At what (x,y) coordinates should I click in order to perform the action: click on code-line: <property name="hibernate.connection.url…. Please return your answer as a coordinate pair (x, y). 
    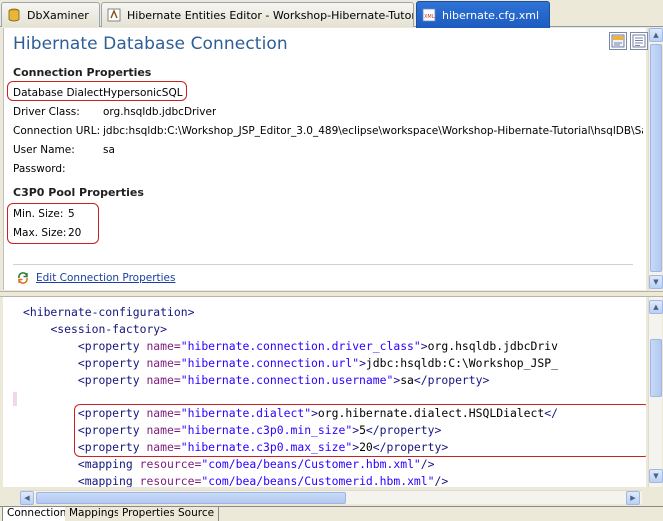
    Looking at the image, I should click on (317, 362).